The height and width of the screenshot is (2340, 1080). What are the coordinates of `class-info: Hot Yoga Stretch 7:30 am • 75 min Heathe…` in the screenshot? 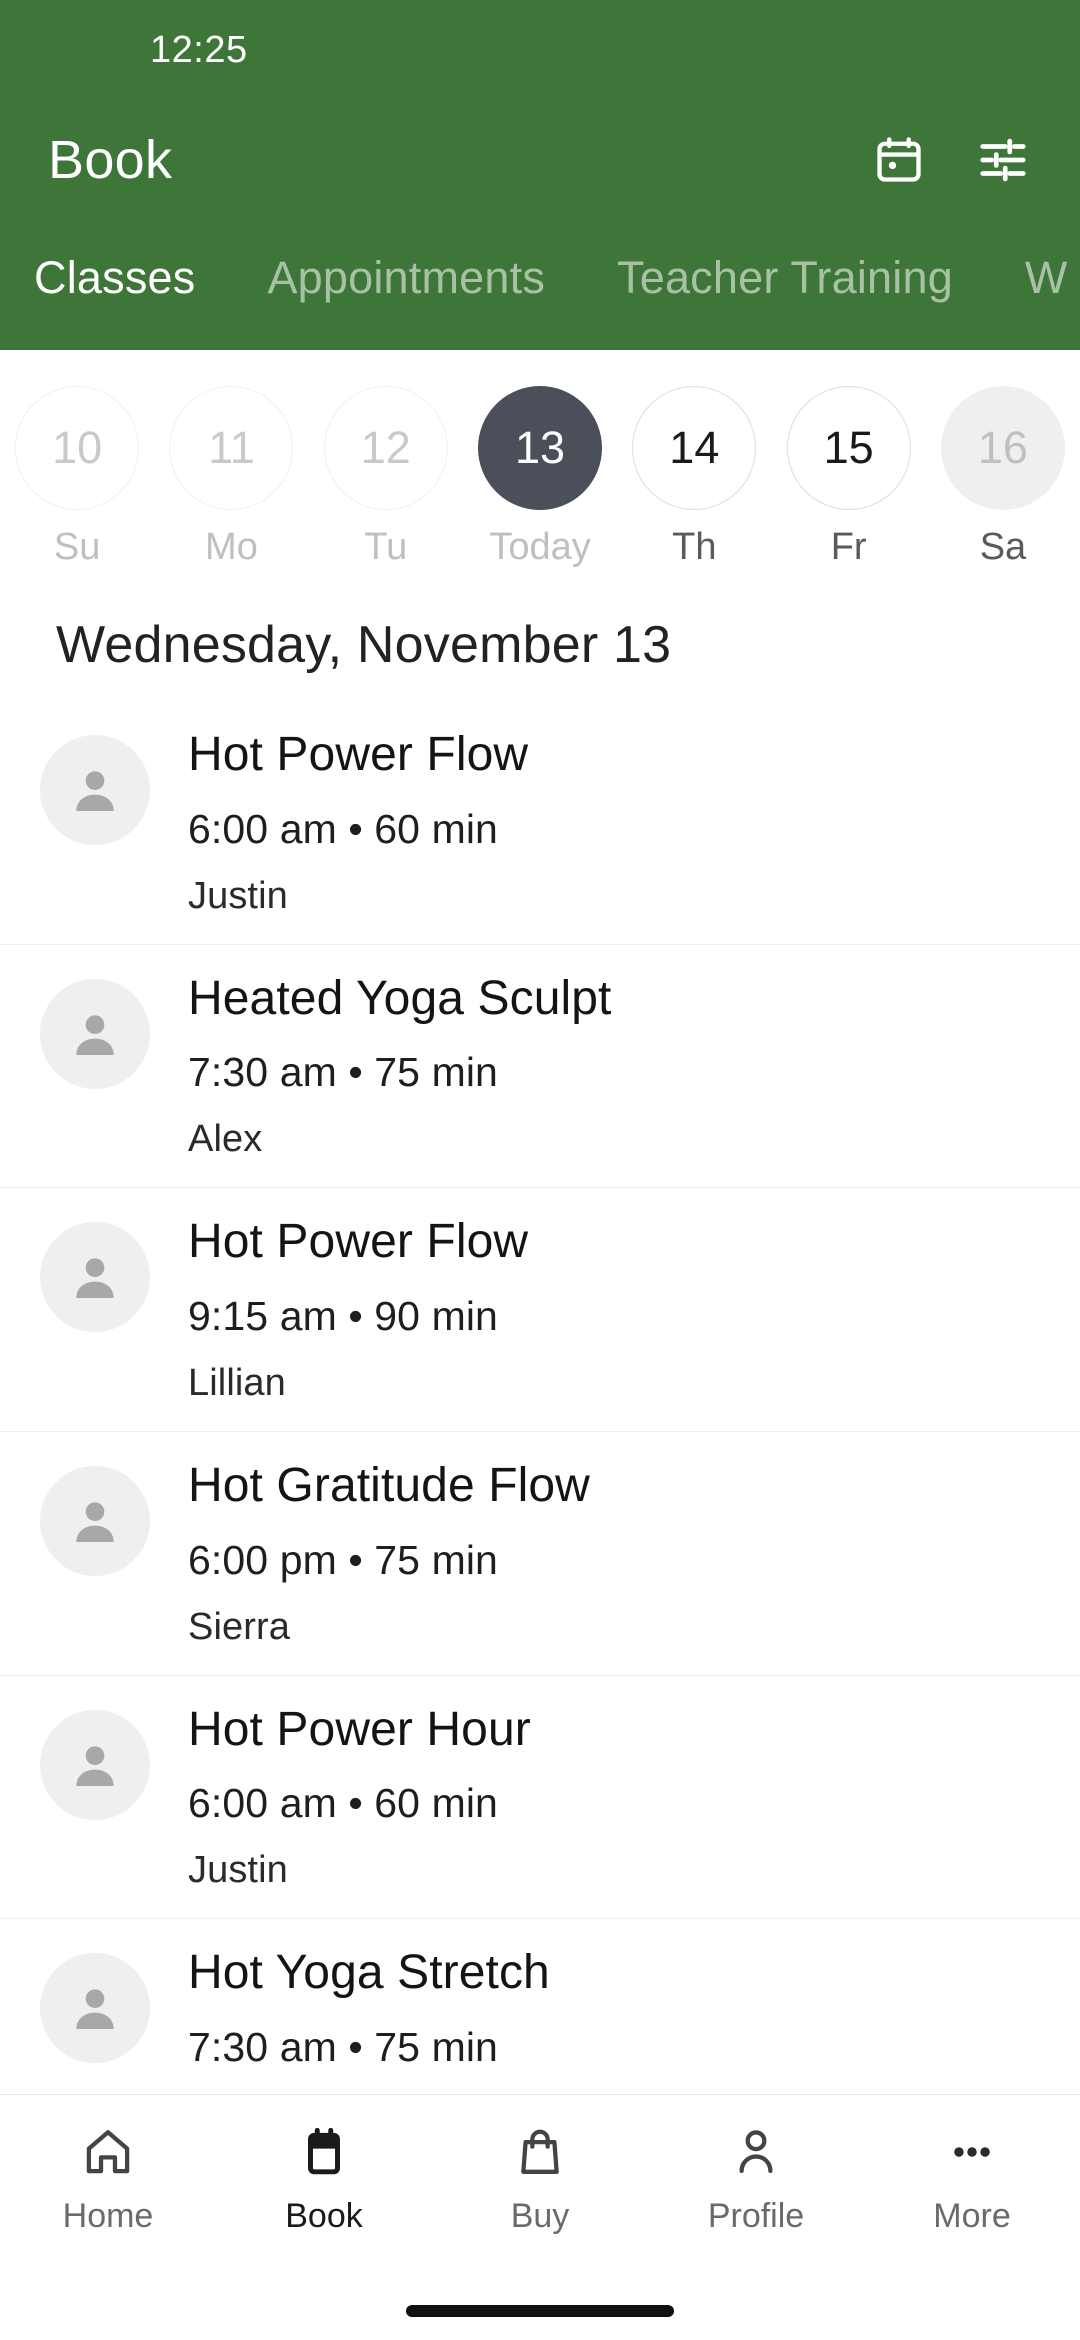 It's located at (369, 2019).